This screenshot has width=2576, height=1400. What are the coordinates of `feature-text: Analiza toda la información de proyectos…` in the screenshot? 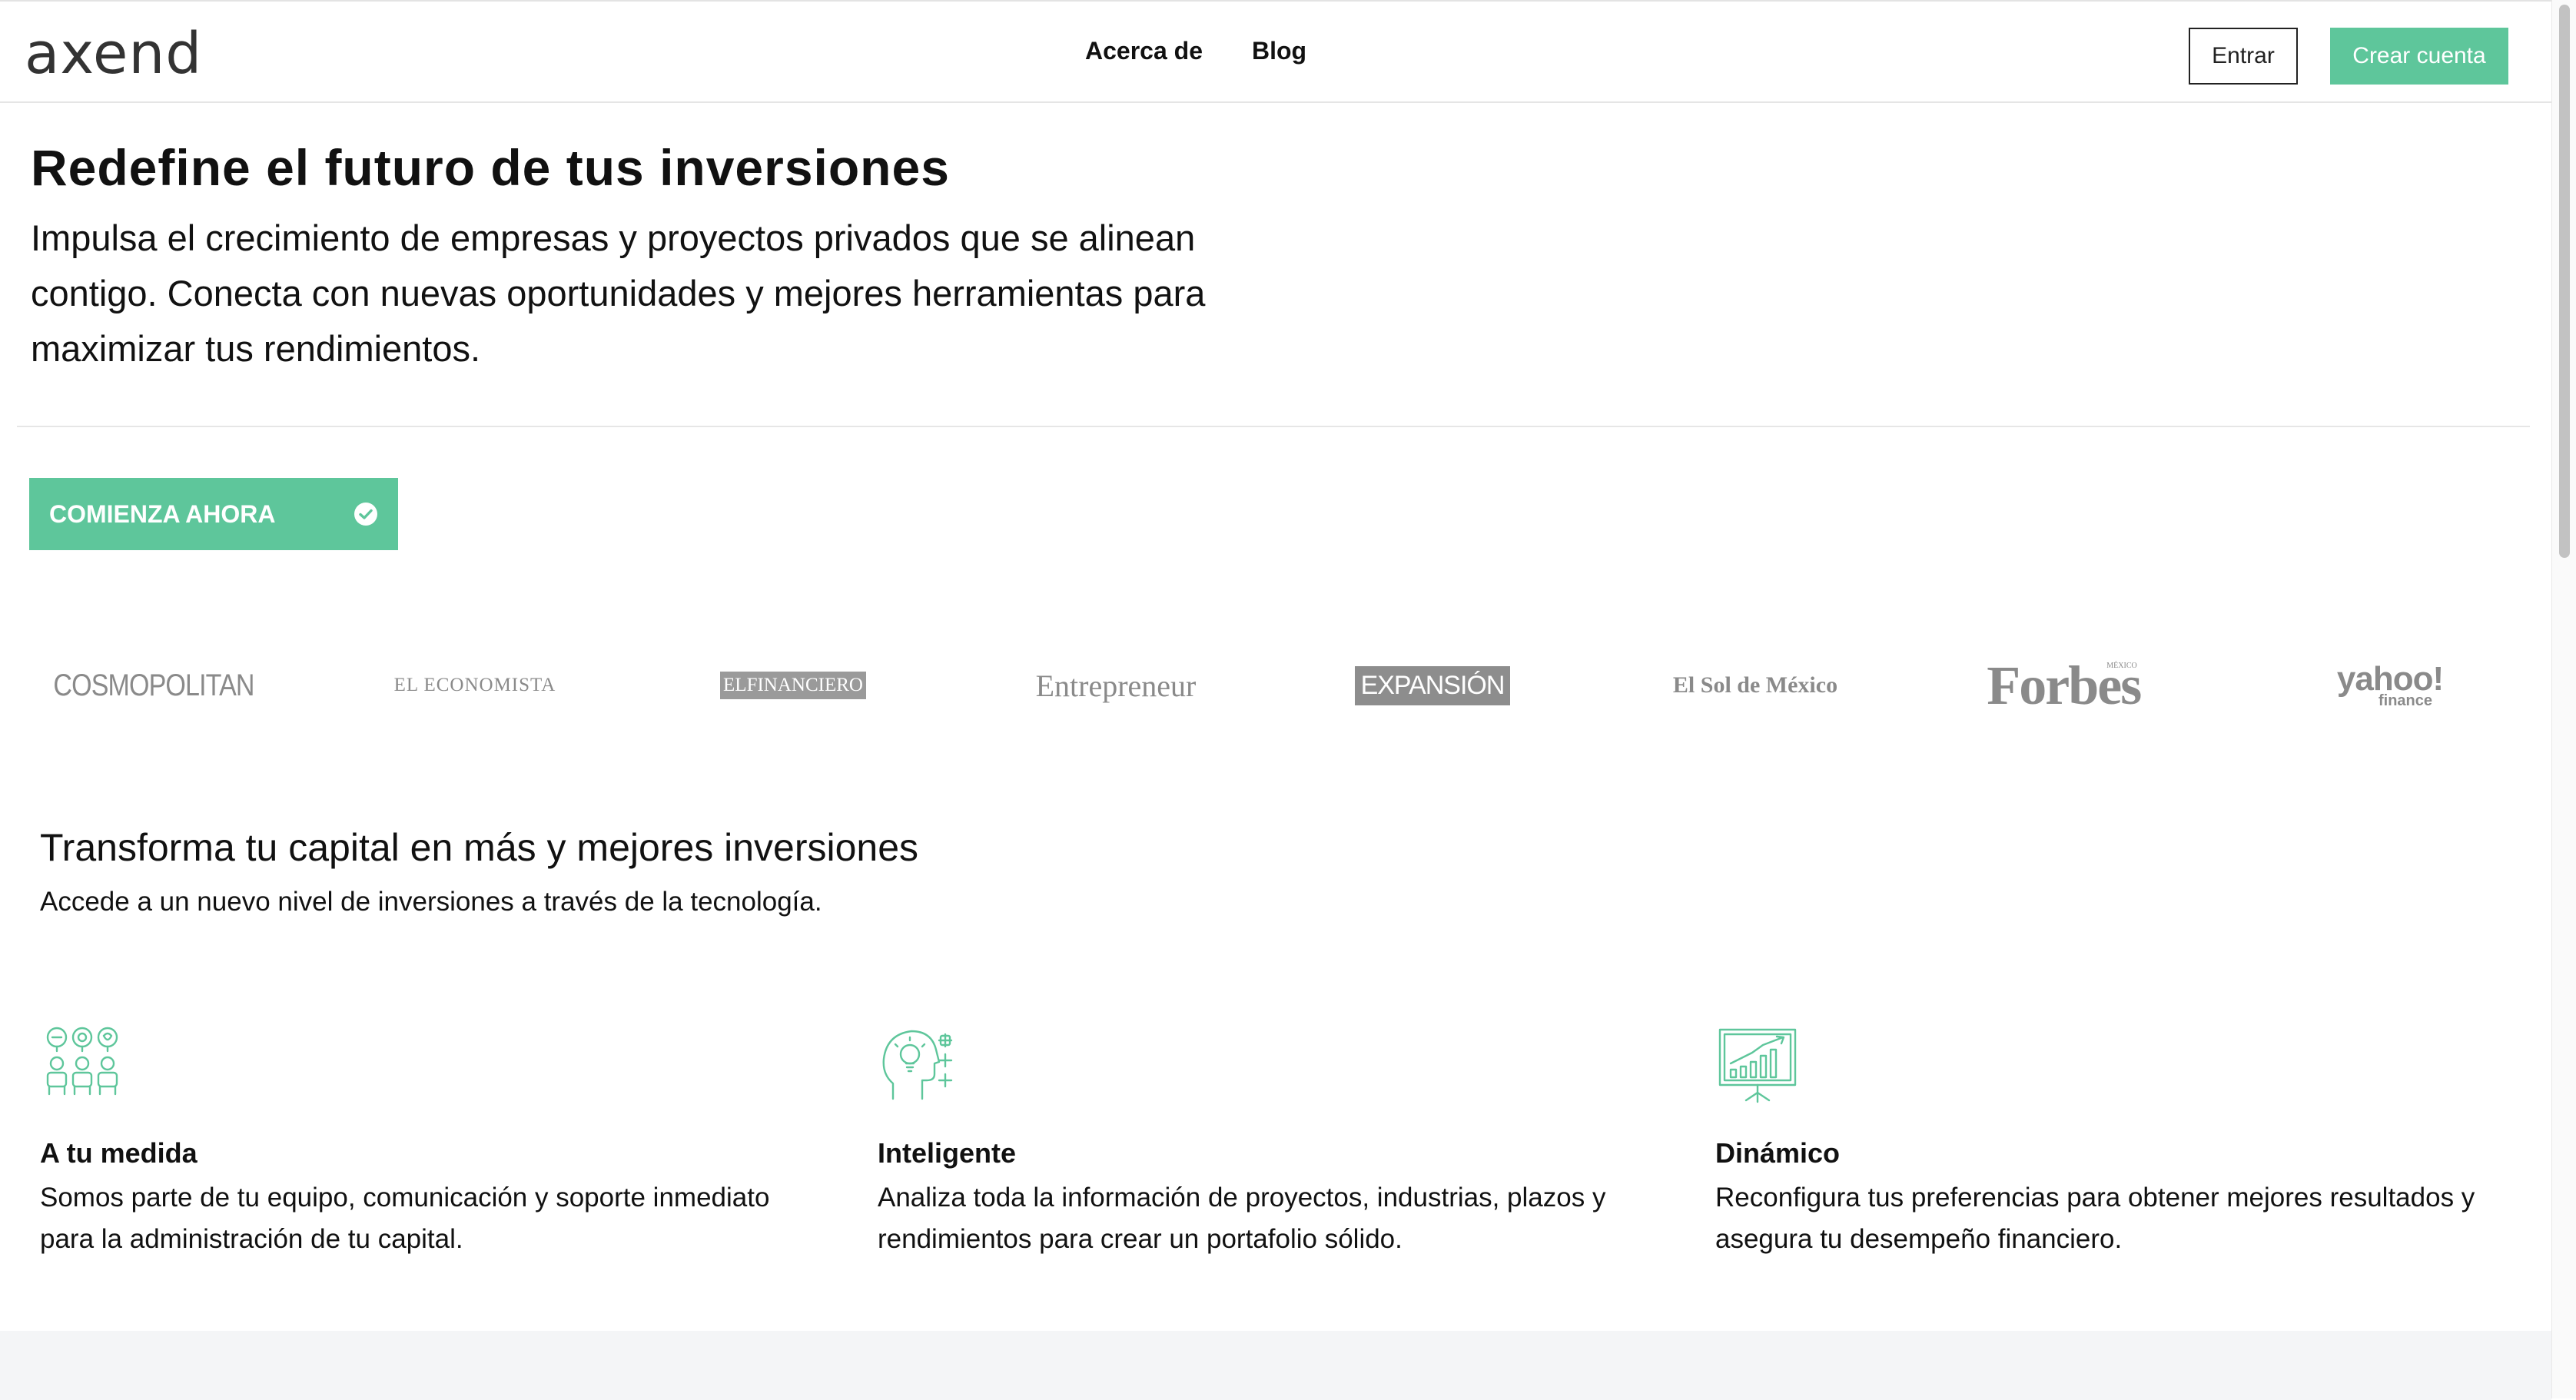 It's located at (1242, 1218).